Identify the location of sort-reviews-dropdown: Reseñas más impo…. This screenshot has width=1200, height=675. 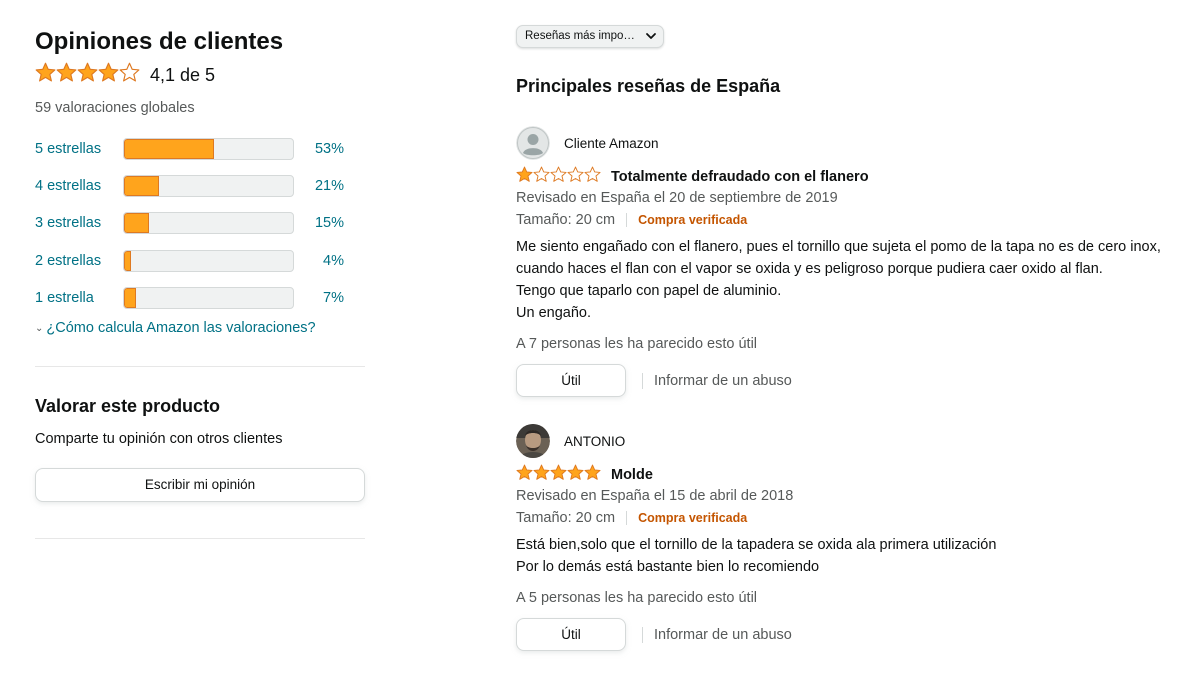
(590, 36).